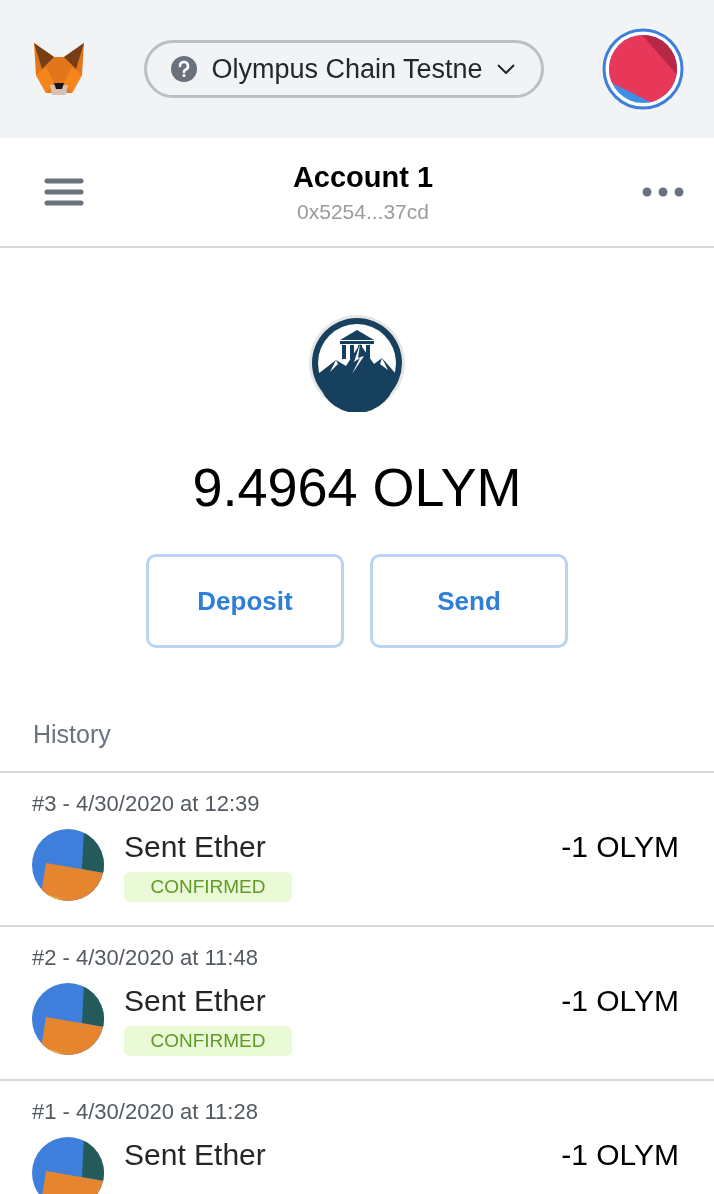  What do you see at coordinates (146, 804) in the screenshot?
I see `transaction-date: #3 - 4/30/2020 at 12:39` at bounding box center [146, 804].